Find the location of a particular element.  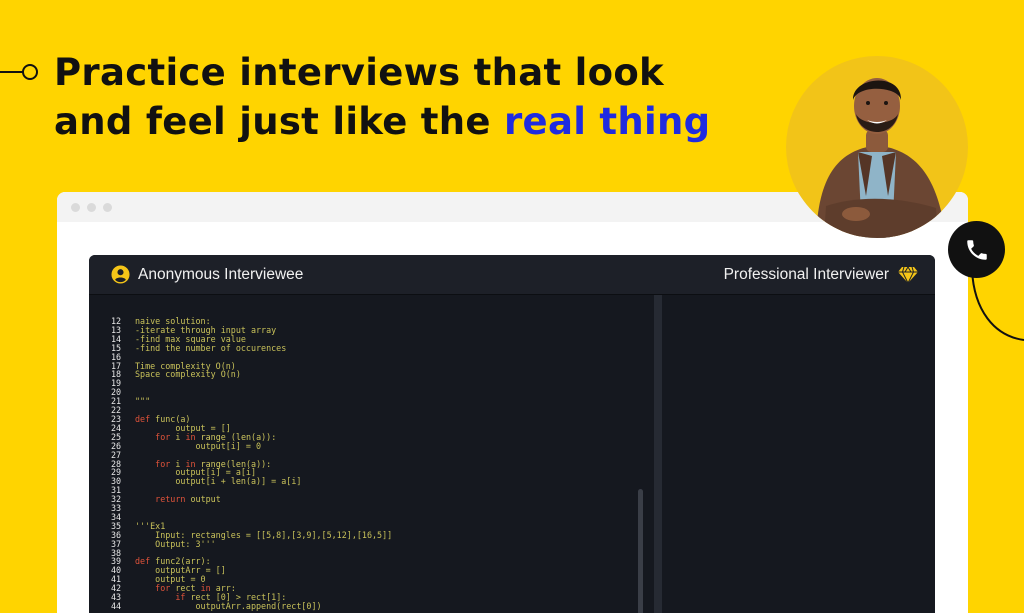

headline-line-2: and feel just like the is located at coordinates (279, 121).